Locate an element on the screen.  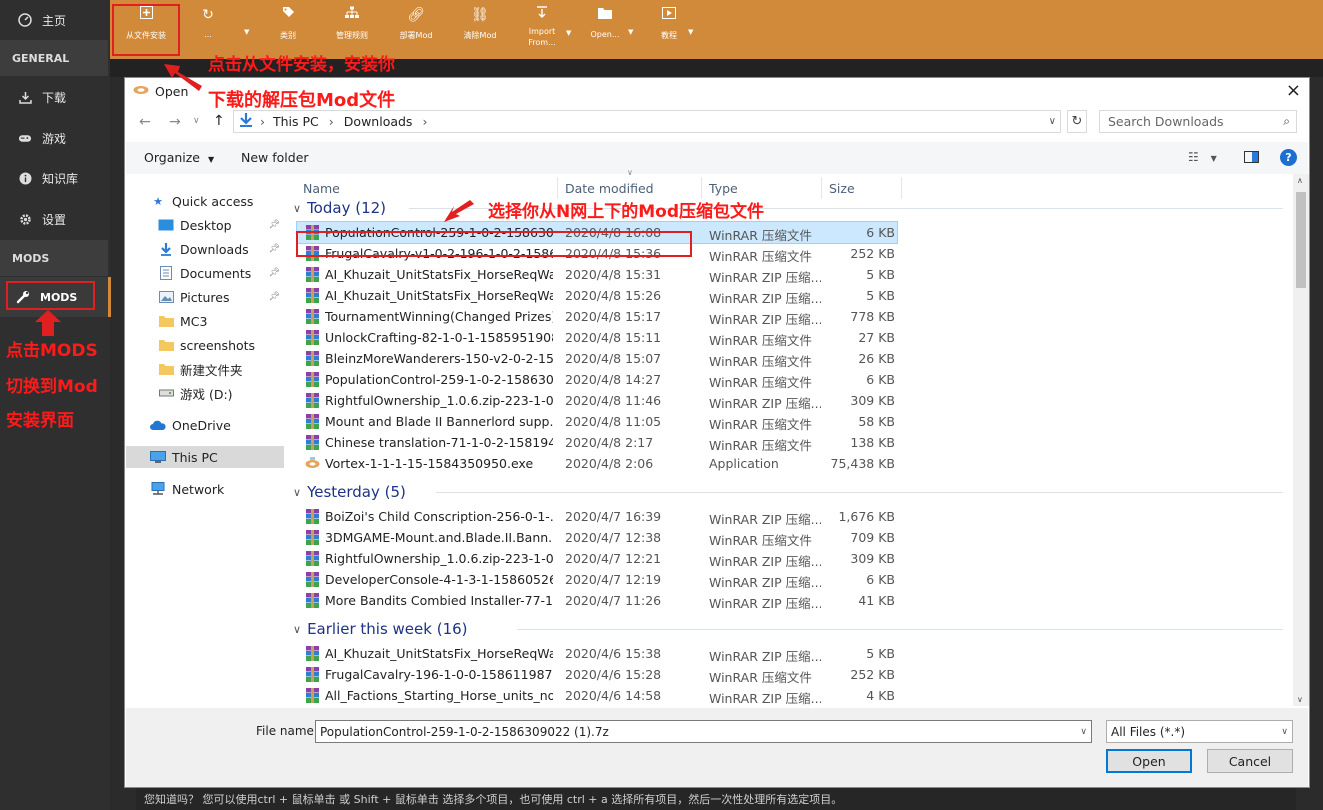
annotation-arrows is located at coordinates (254, 200).